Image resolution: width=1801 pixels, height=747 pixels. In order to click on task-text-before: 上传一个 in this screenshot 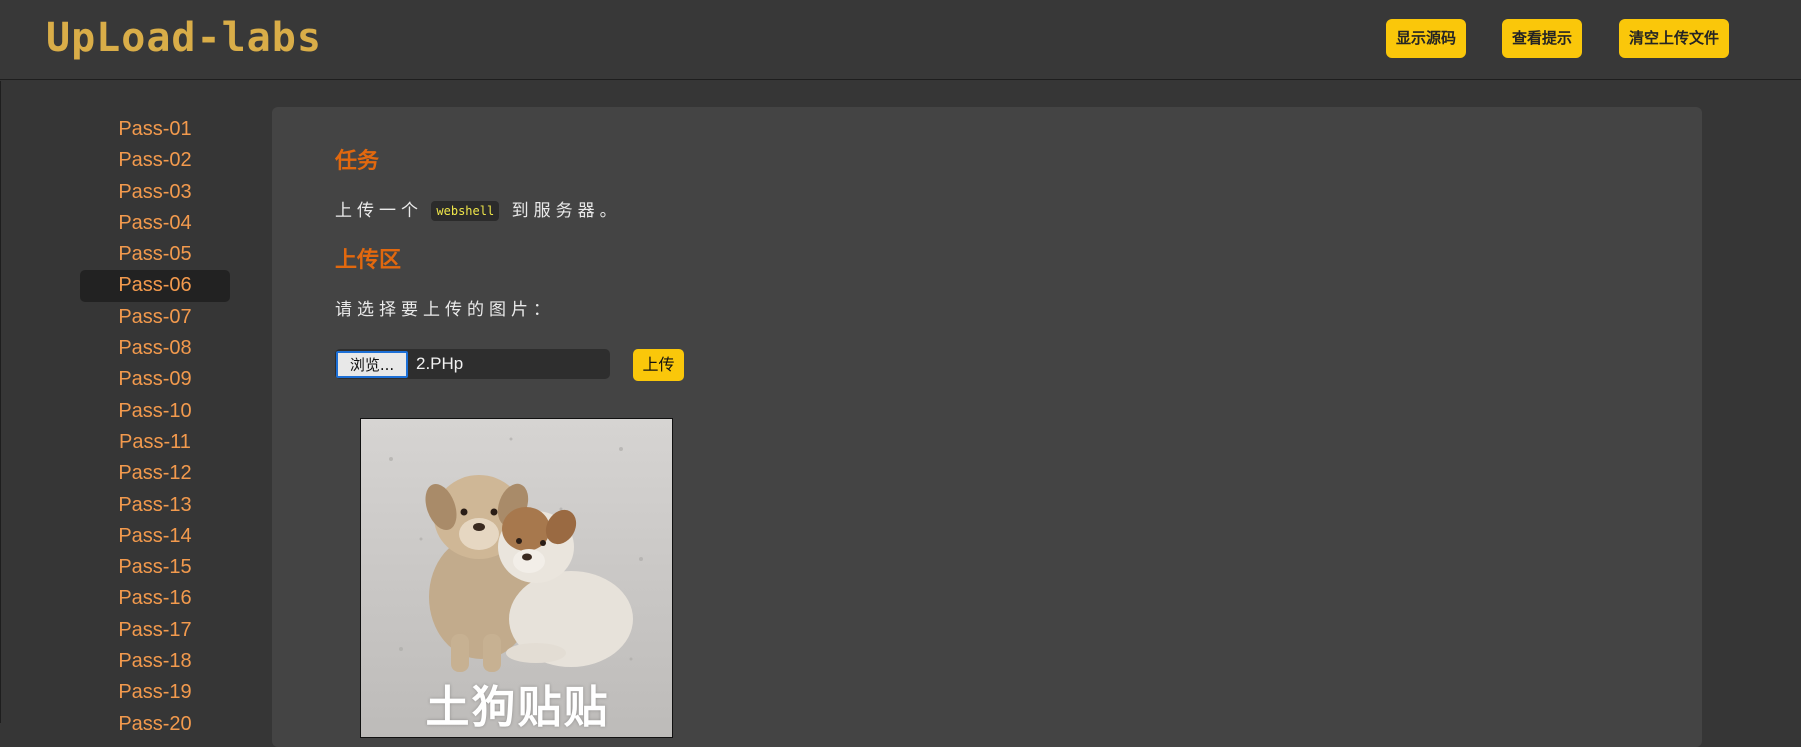, I will do `click(379, 211)`.